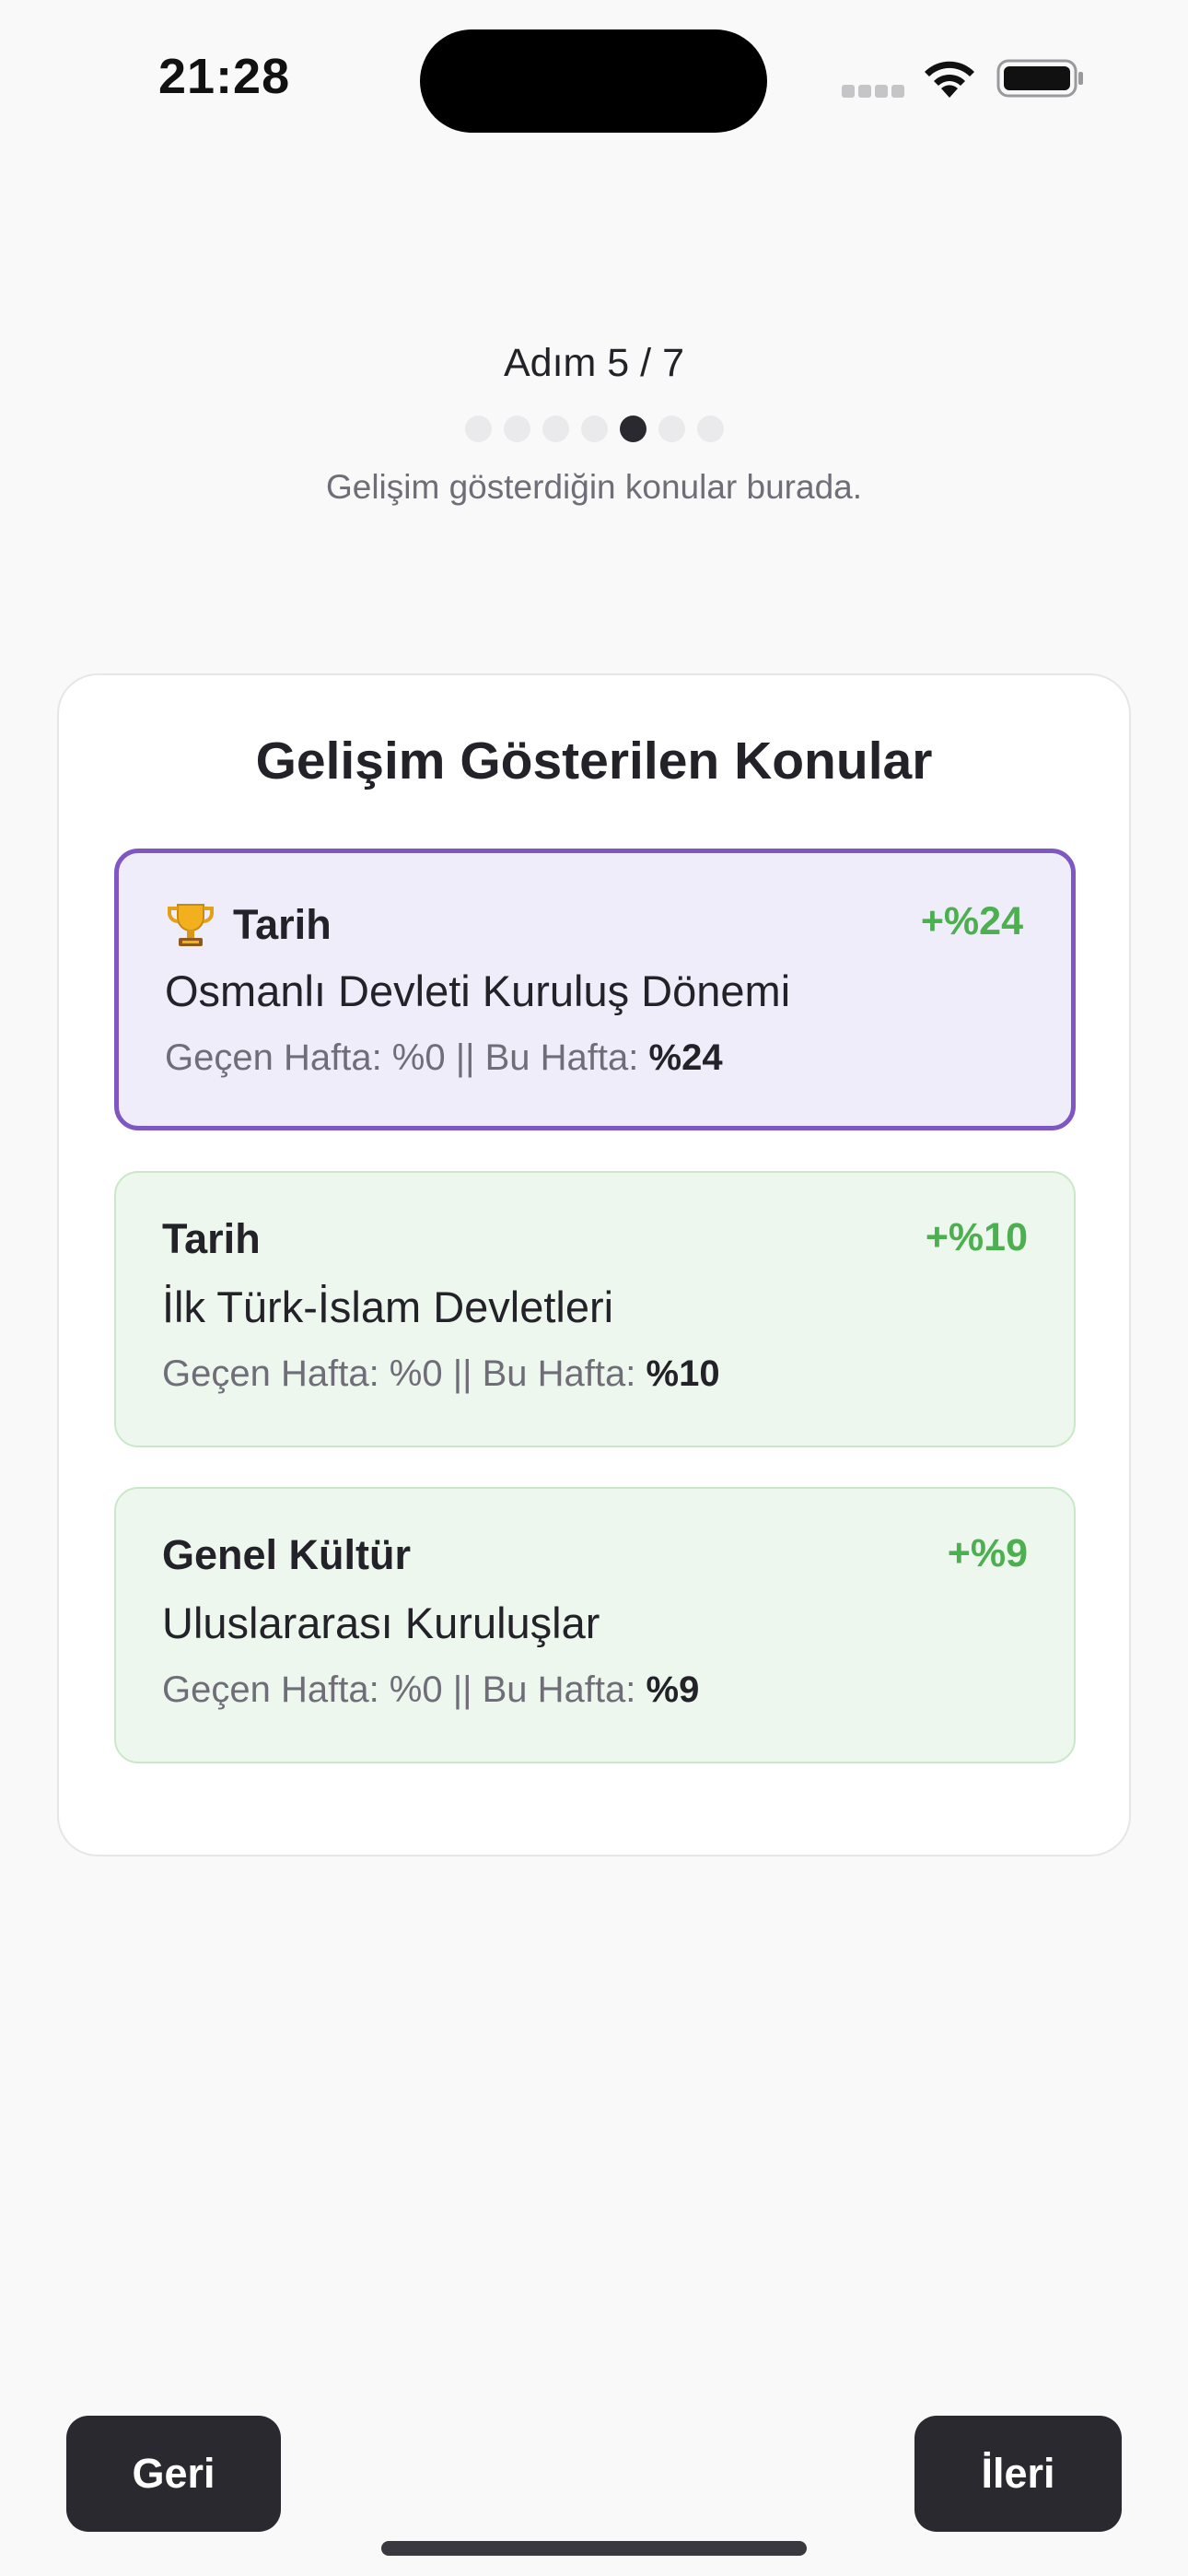 The height and width of the screenshot is (2576, 1188). I want to click on step-title: Adım 5 / 7, so click(594, 363).